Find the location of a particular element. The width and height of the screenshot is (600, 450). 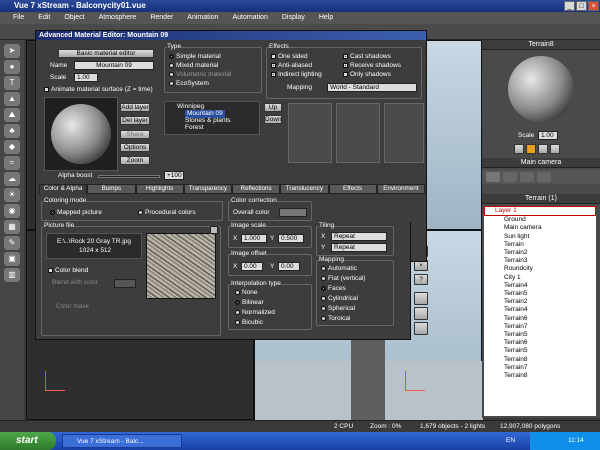

receive-shadows-box is located at coordinates (345, 65).